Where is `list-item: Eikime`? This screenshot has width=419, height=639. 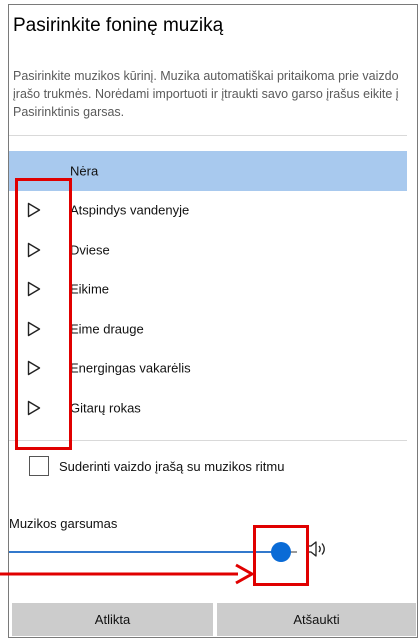 list-item: Eikime is located at coordinates (208, 290).